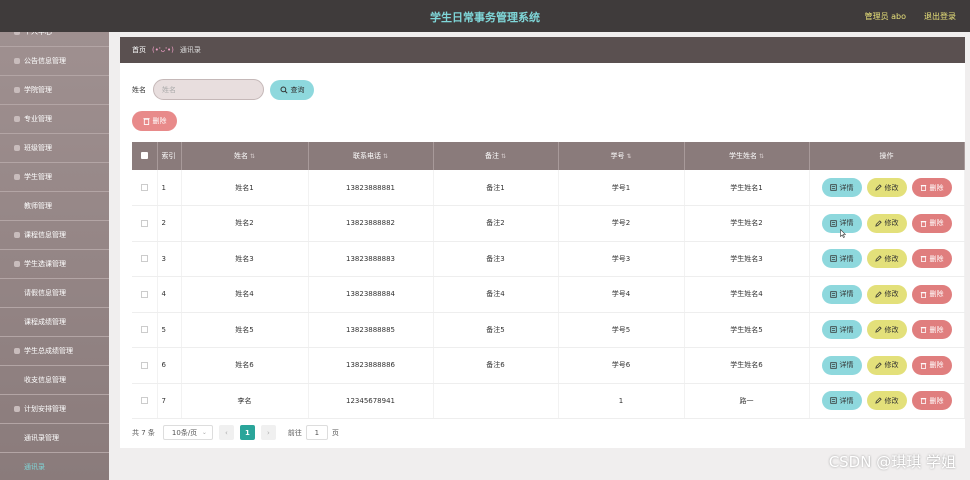  What do you see at coordinates (878, 400) in the screenshot?
I see `edit-icon` at bounding box center [878, 400].